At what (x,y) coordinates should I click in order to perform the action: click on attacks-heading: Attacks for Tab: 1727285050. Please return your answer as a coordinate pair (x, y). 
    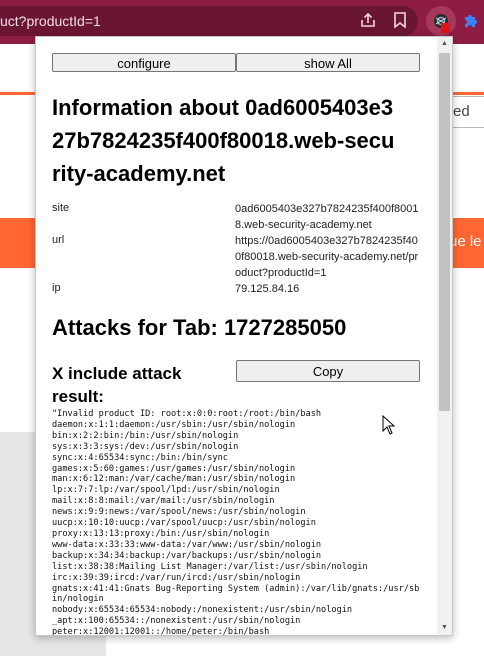
    Looking at the image, I should click on (199, 327).